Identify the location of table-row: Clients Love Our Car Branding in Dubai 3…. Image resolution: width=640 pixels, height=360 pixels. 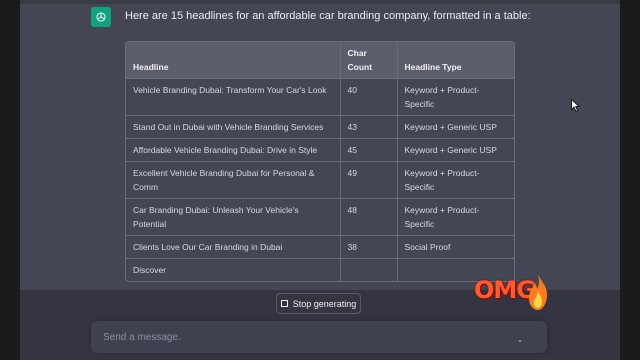
(320, 247).